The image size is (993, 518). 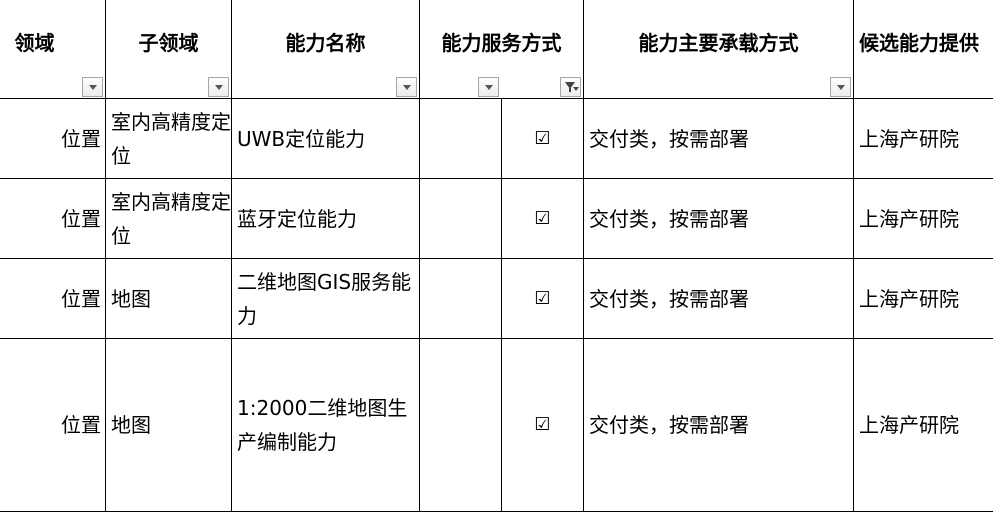 I want to click on header-name: 能力名称, so click(x=325, y=49).